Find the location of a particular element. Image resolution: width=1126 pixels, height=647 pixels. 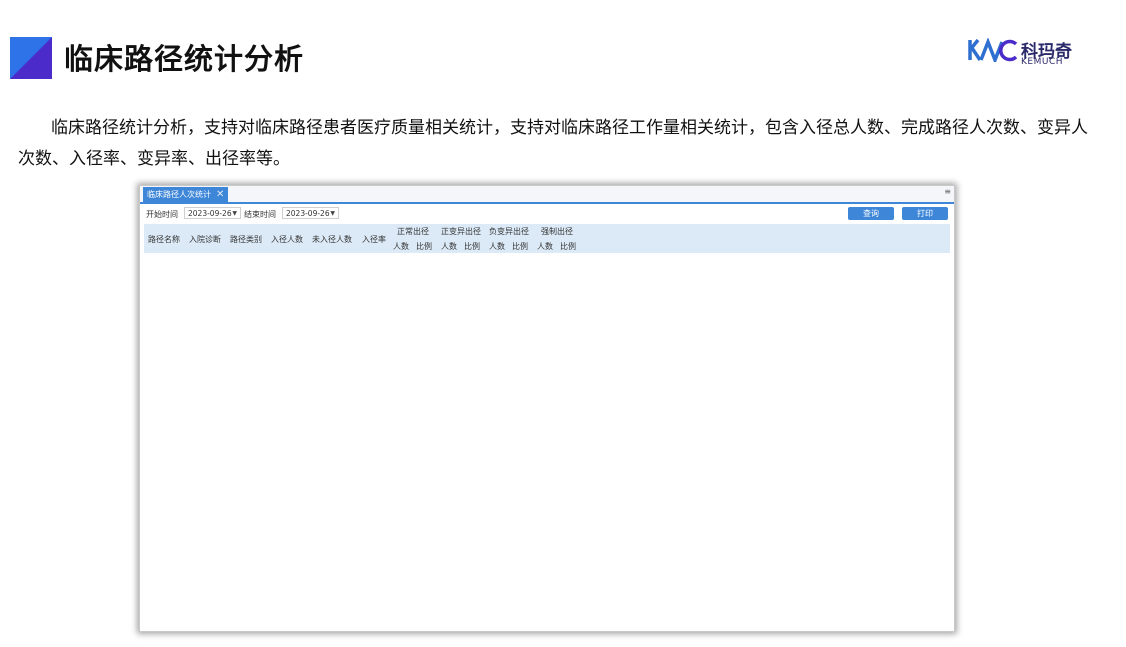

close-icon: ✕ is located at coordinates (220, 194).